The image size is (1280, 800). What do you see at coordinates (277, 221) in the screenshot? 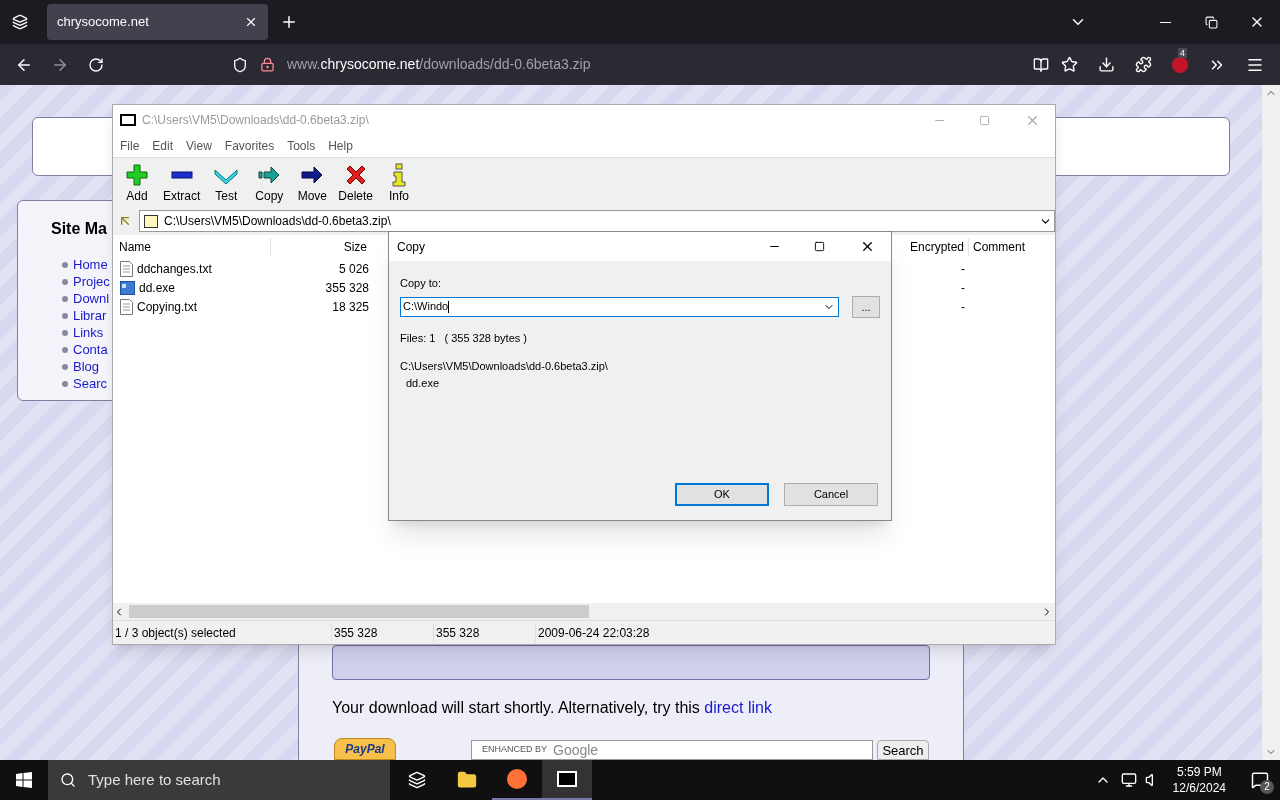
I see `path-text: C:\Users\VM5\Downloads\dd-0.6beta3.zip\` at bounding box center [277, 221].